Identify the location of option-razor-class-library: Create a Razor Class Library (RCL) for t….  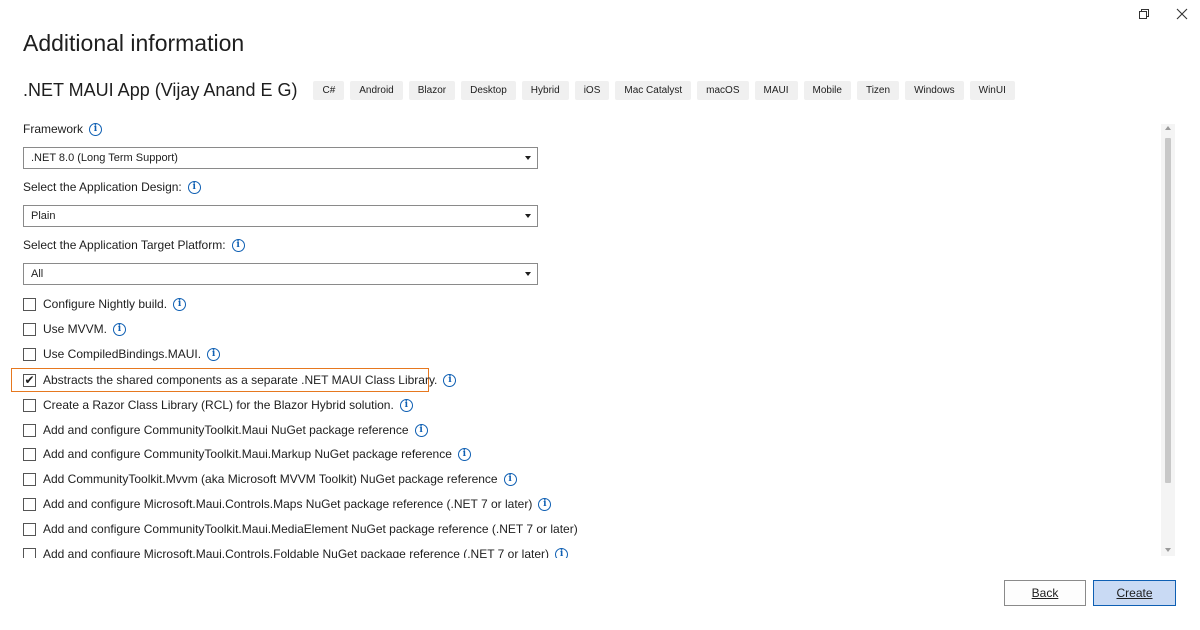
(218, 405).